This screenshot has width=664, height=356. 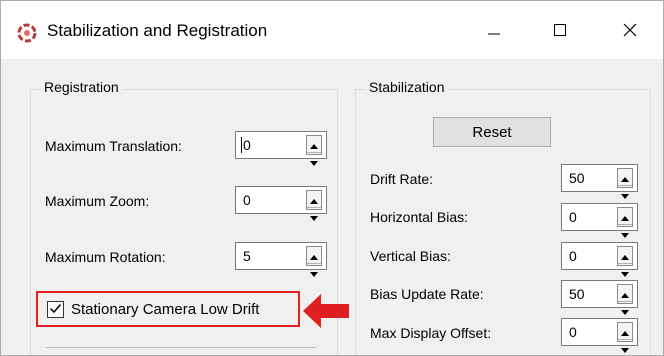 I want to click on drift-rate-label: Drift Rate:, so click(x=402, y=179).